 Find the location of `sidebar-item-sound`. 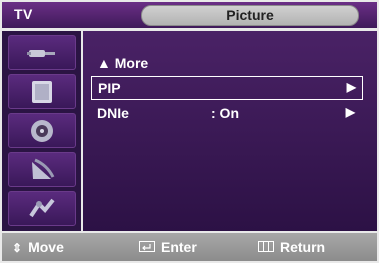

sidebar-item-sound is located at coordinates (42, 130).